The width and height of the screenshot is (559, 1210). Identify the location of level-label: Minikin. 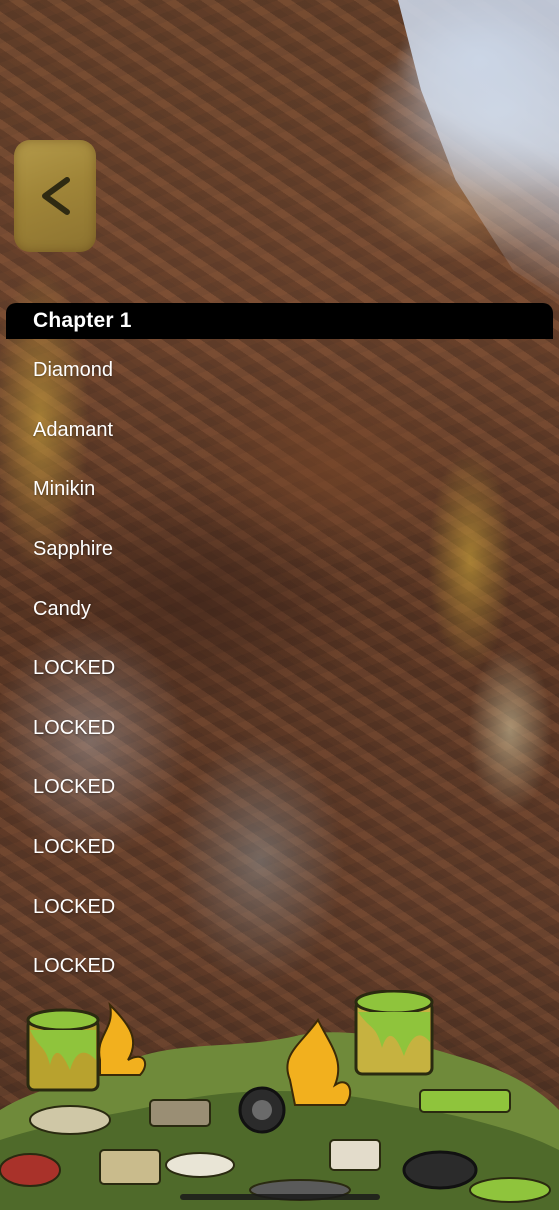
(64, 489).